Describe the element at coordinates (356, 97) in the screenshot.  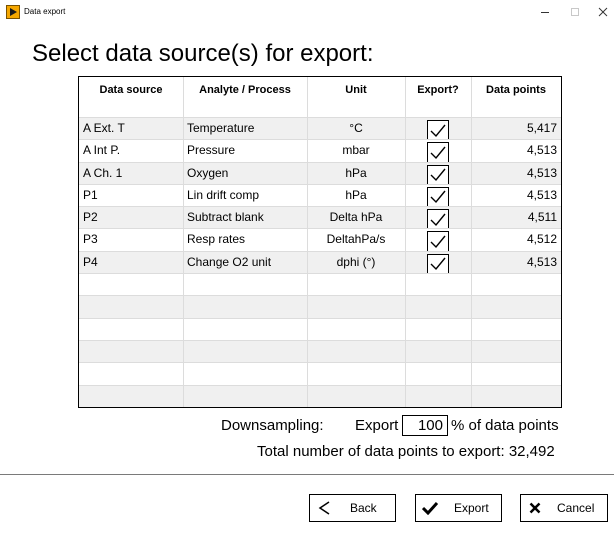
I see `column-header-unit: Unit` at that location.